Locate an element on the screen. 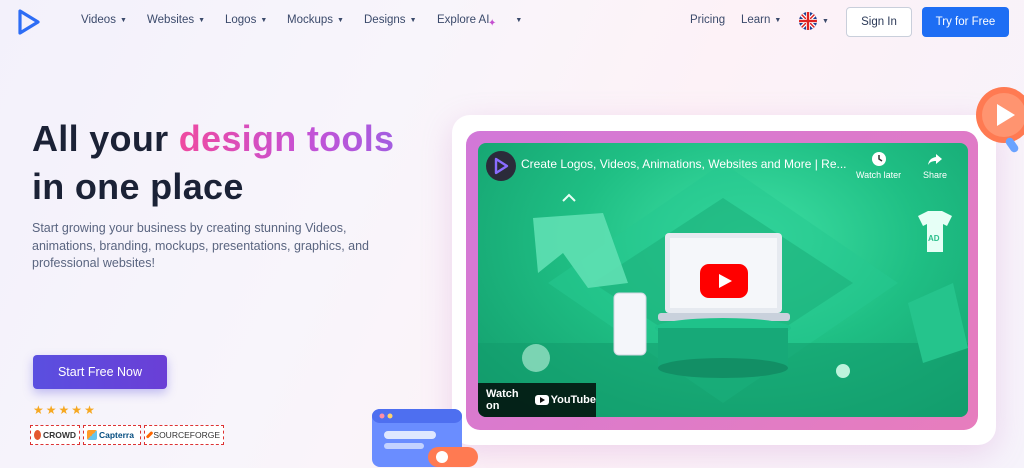 The width and height of the screenshot is (1024, 468). nav-logos-label: Logos is located at coordinates (241, 20).